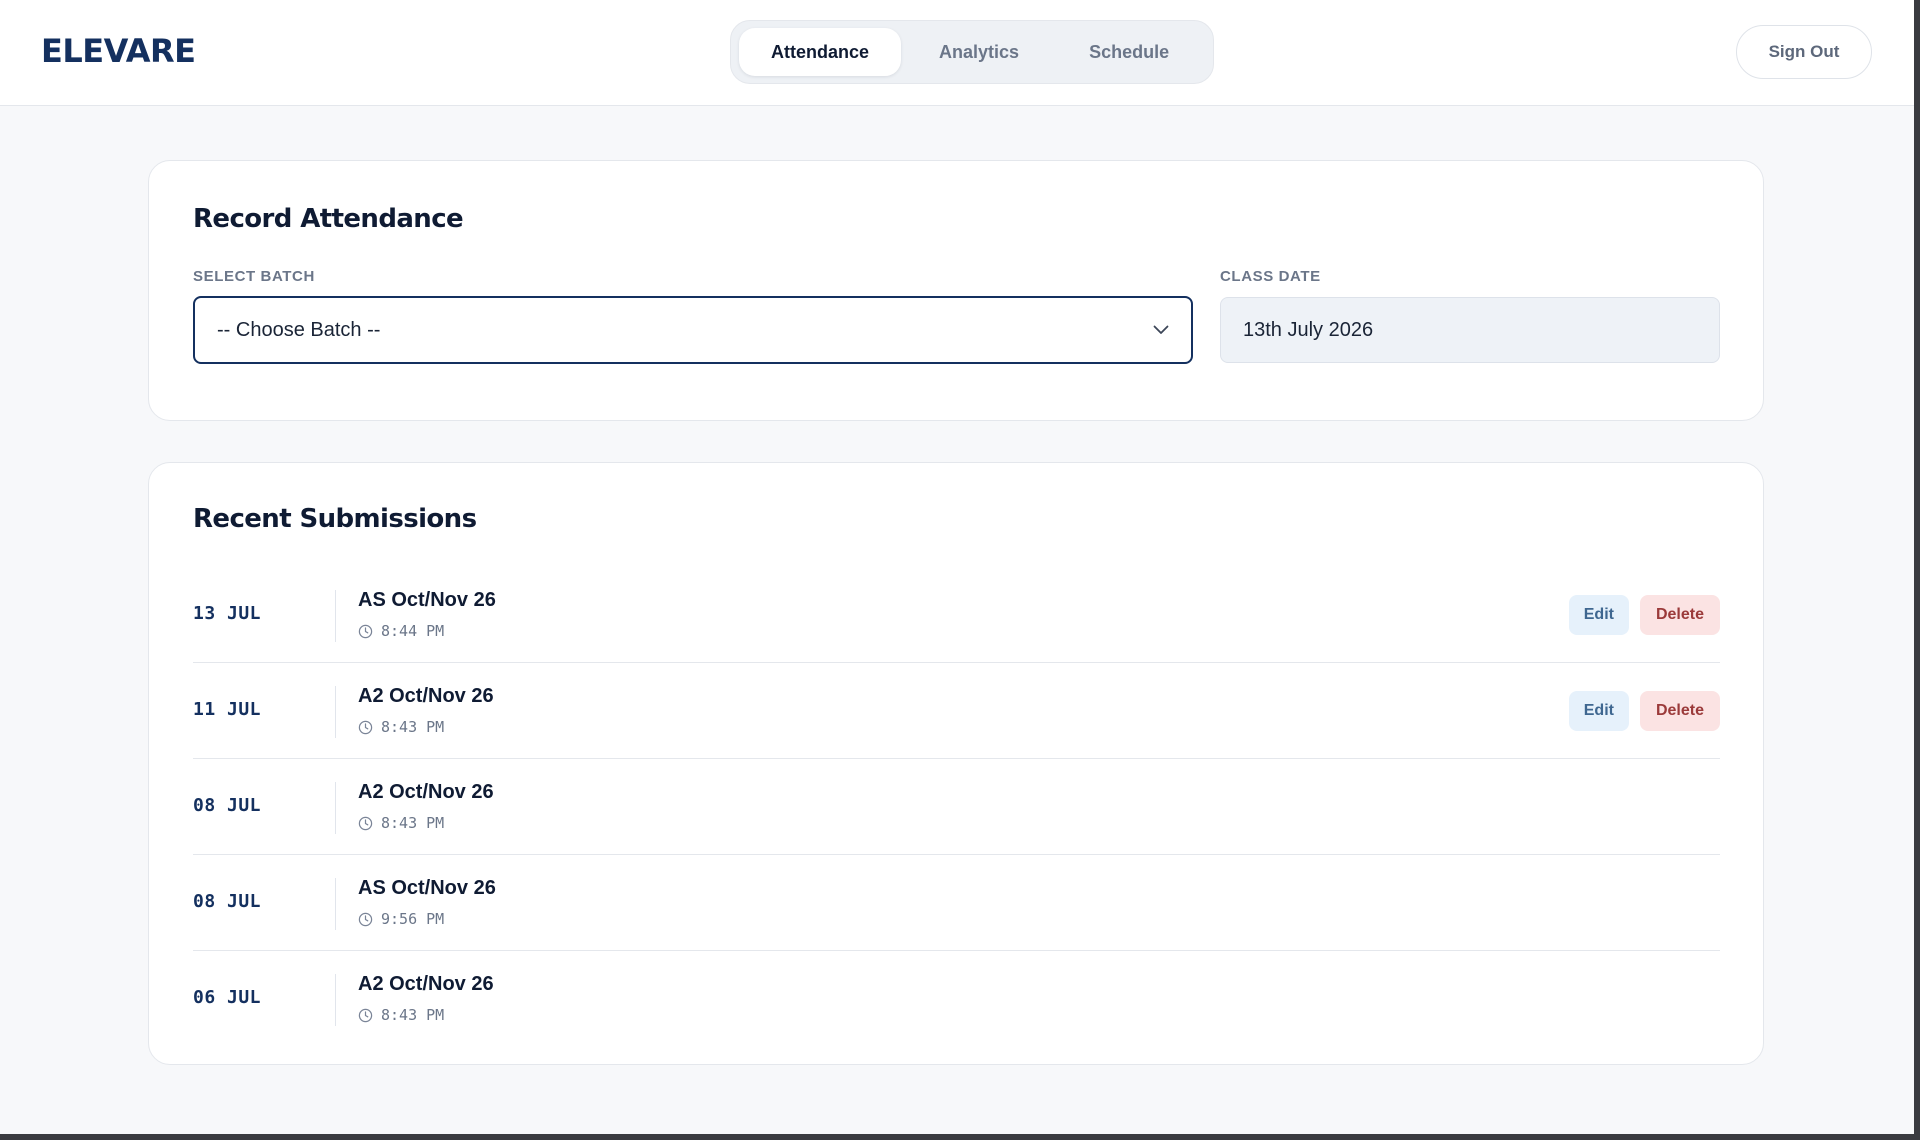 This screenshot has height=1140, width=1920. Describe the element at coordinates (956, 903) in the screenshot. I see `submission-row: 08 JUL AS Oct/Nov 26 9:56 PM` at that location.